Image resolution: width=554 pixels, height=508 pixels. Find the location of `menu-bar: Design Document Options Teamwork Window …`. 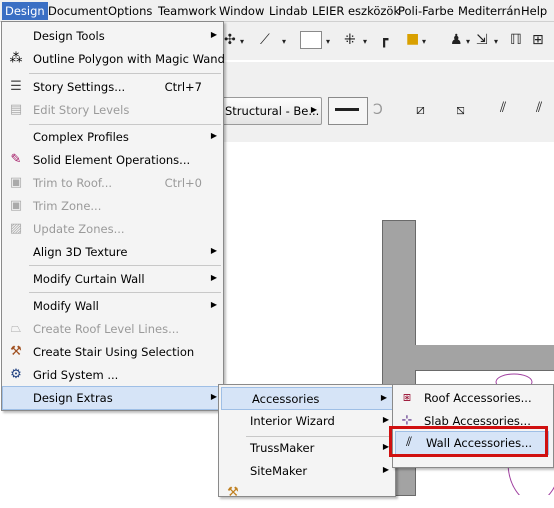

menu-bar: Design Document Options Teamwork Window … is located at coordinates (277, 11).